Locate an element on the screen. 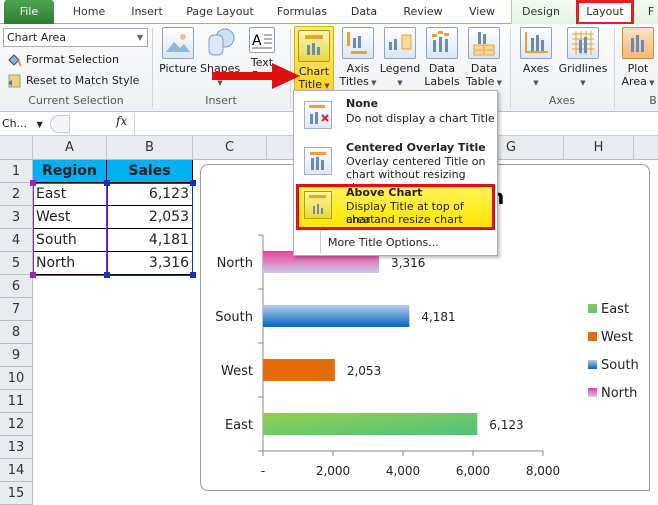  tab-review: Review is located at coordinates (423, 12).